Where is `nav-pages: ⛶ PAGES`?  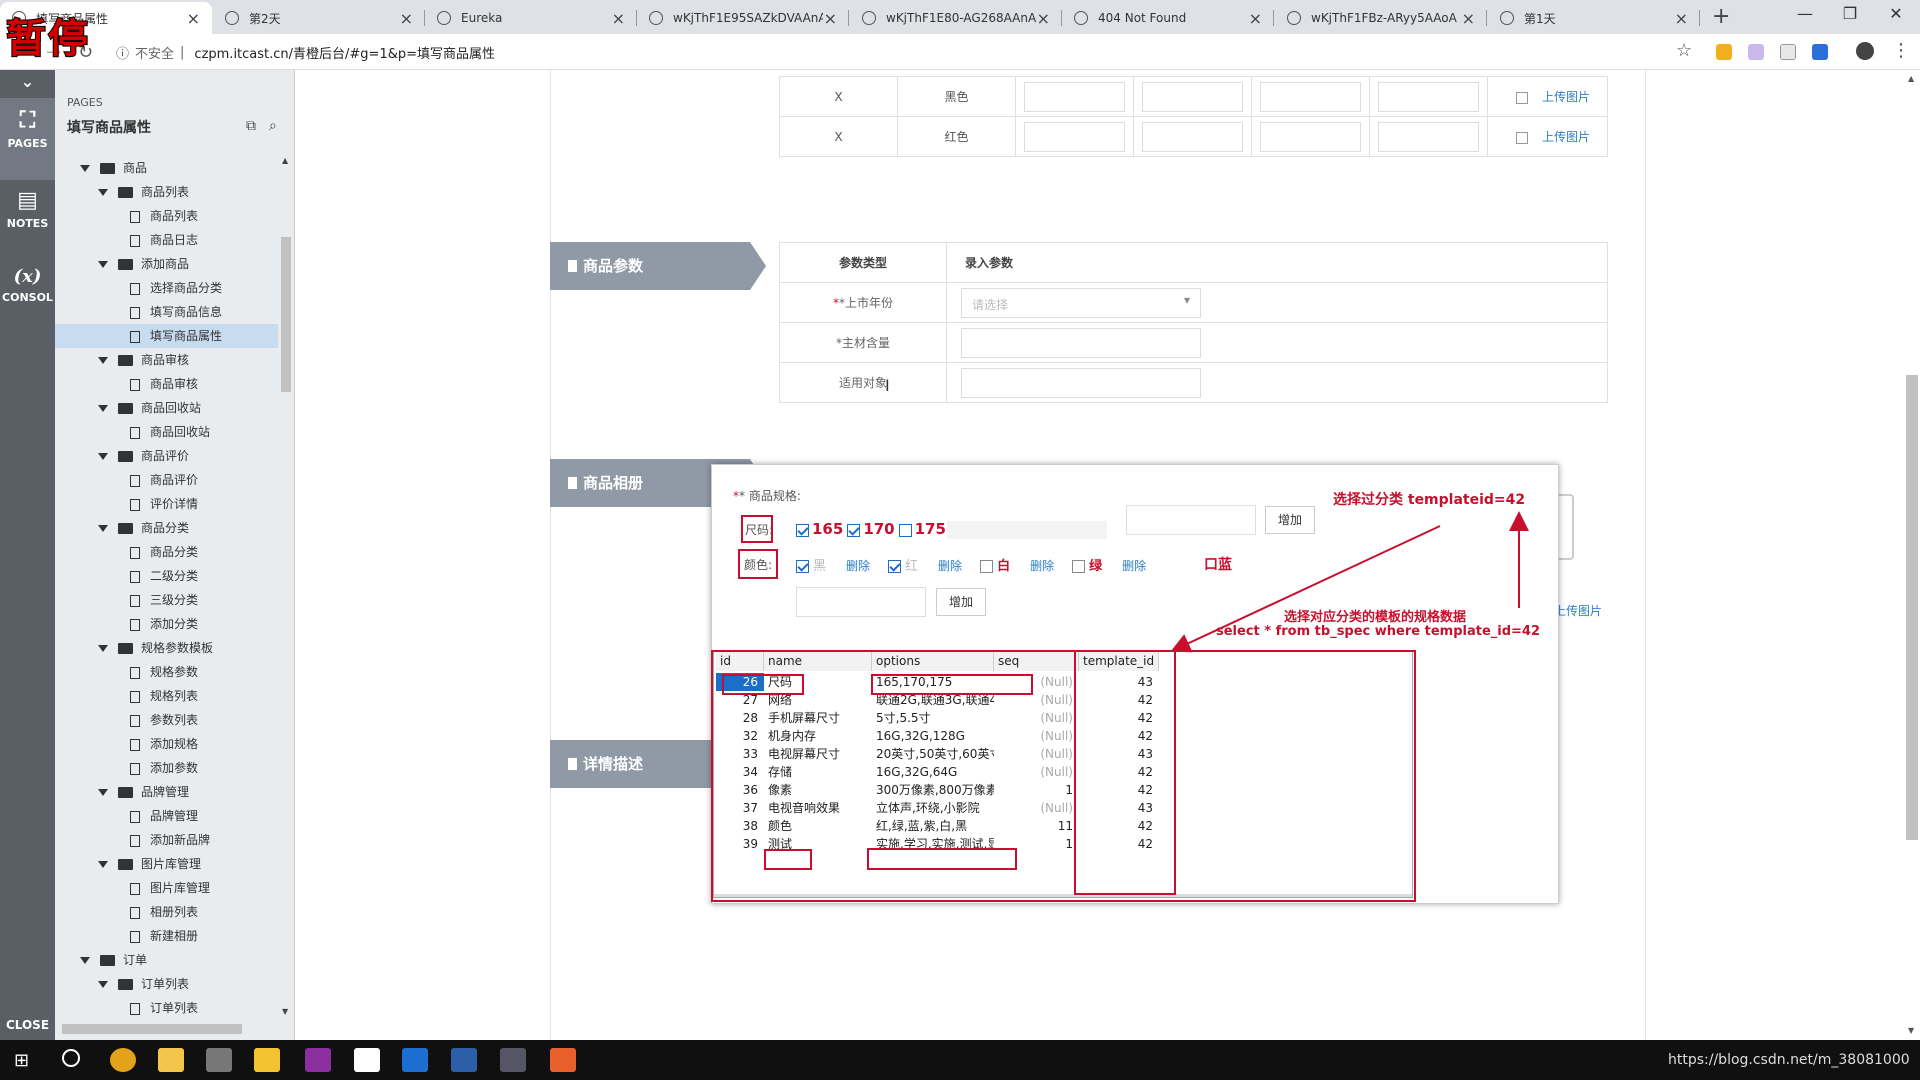
nav-pages: ⛶ PAGES is located at coordinates (27, 139).